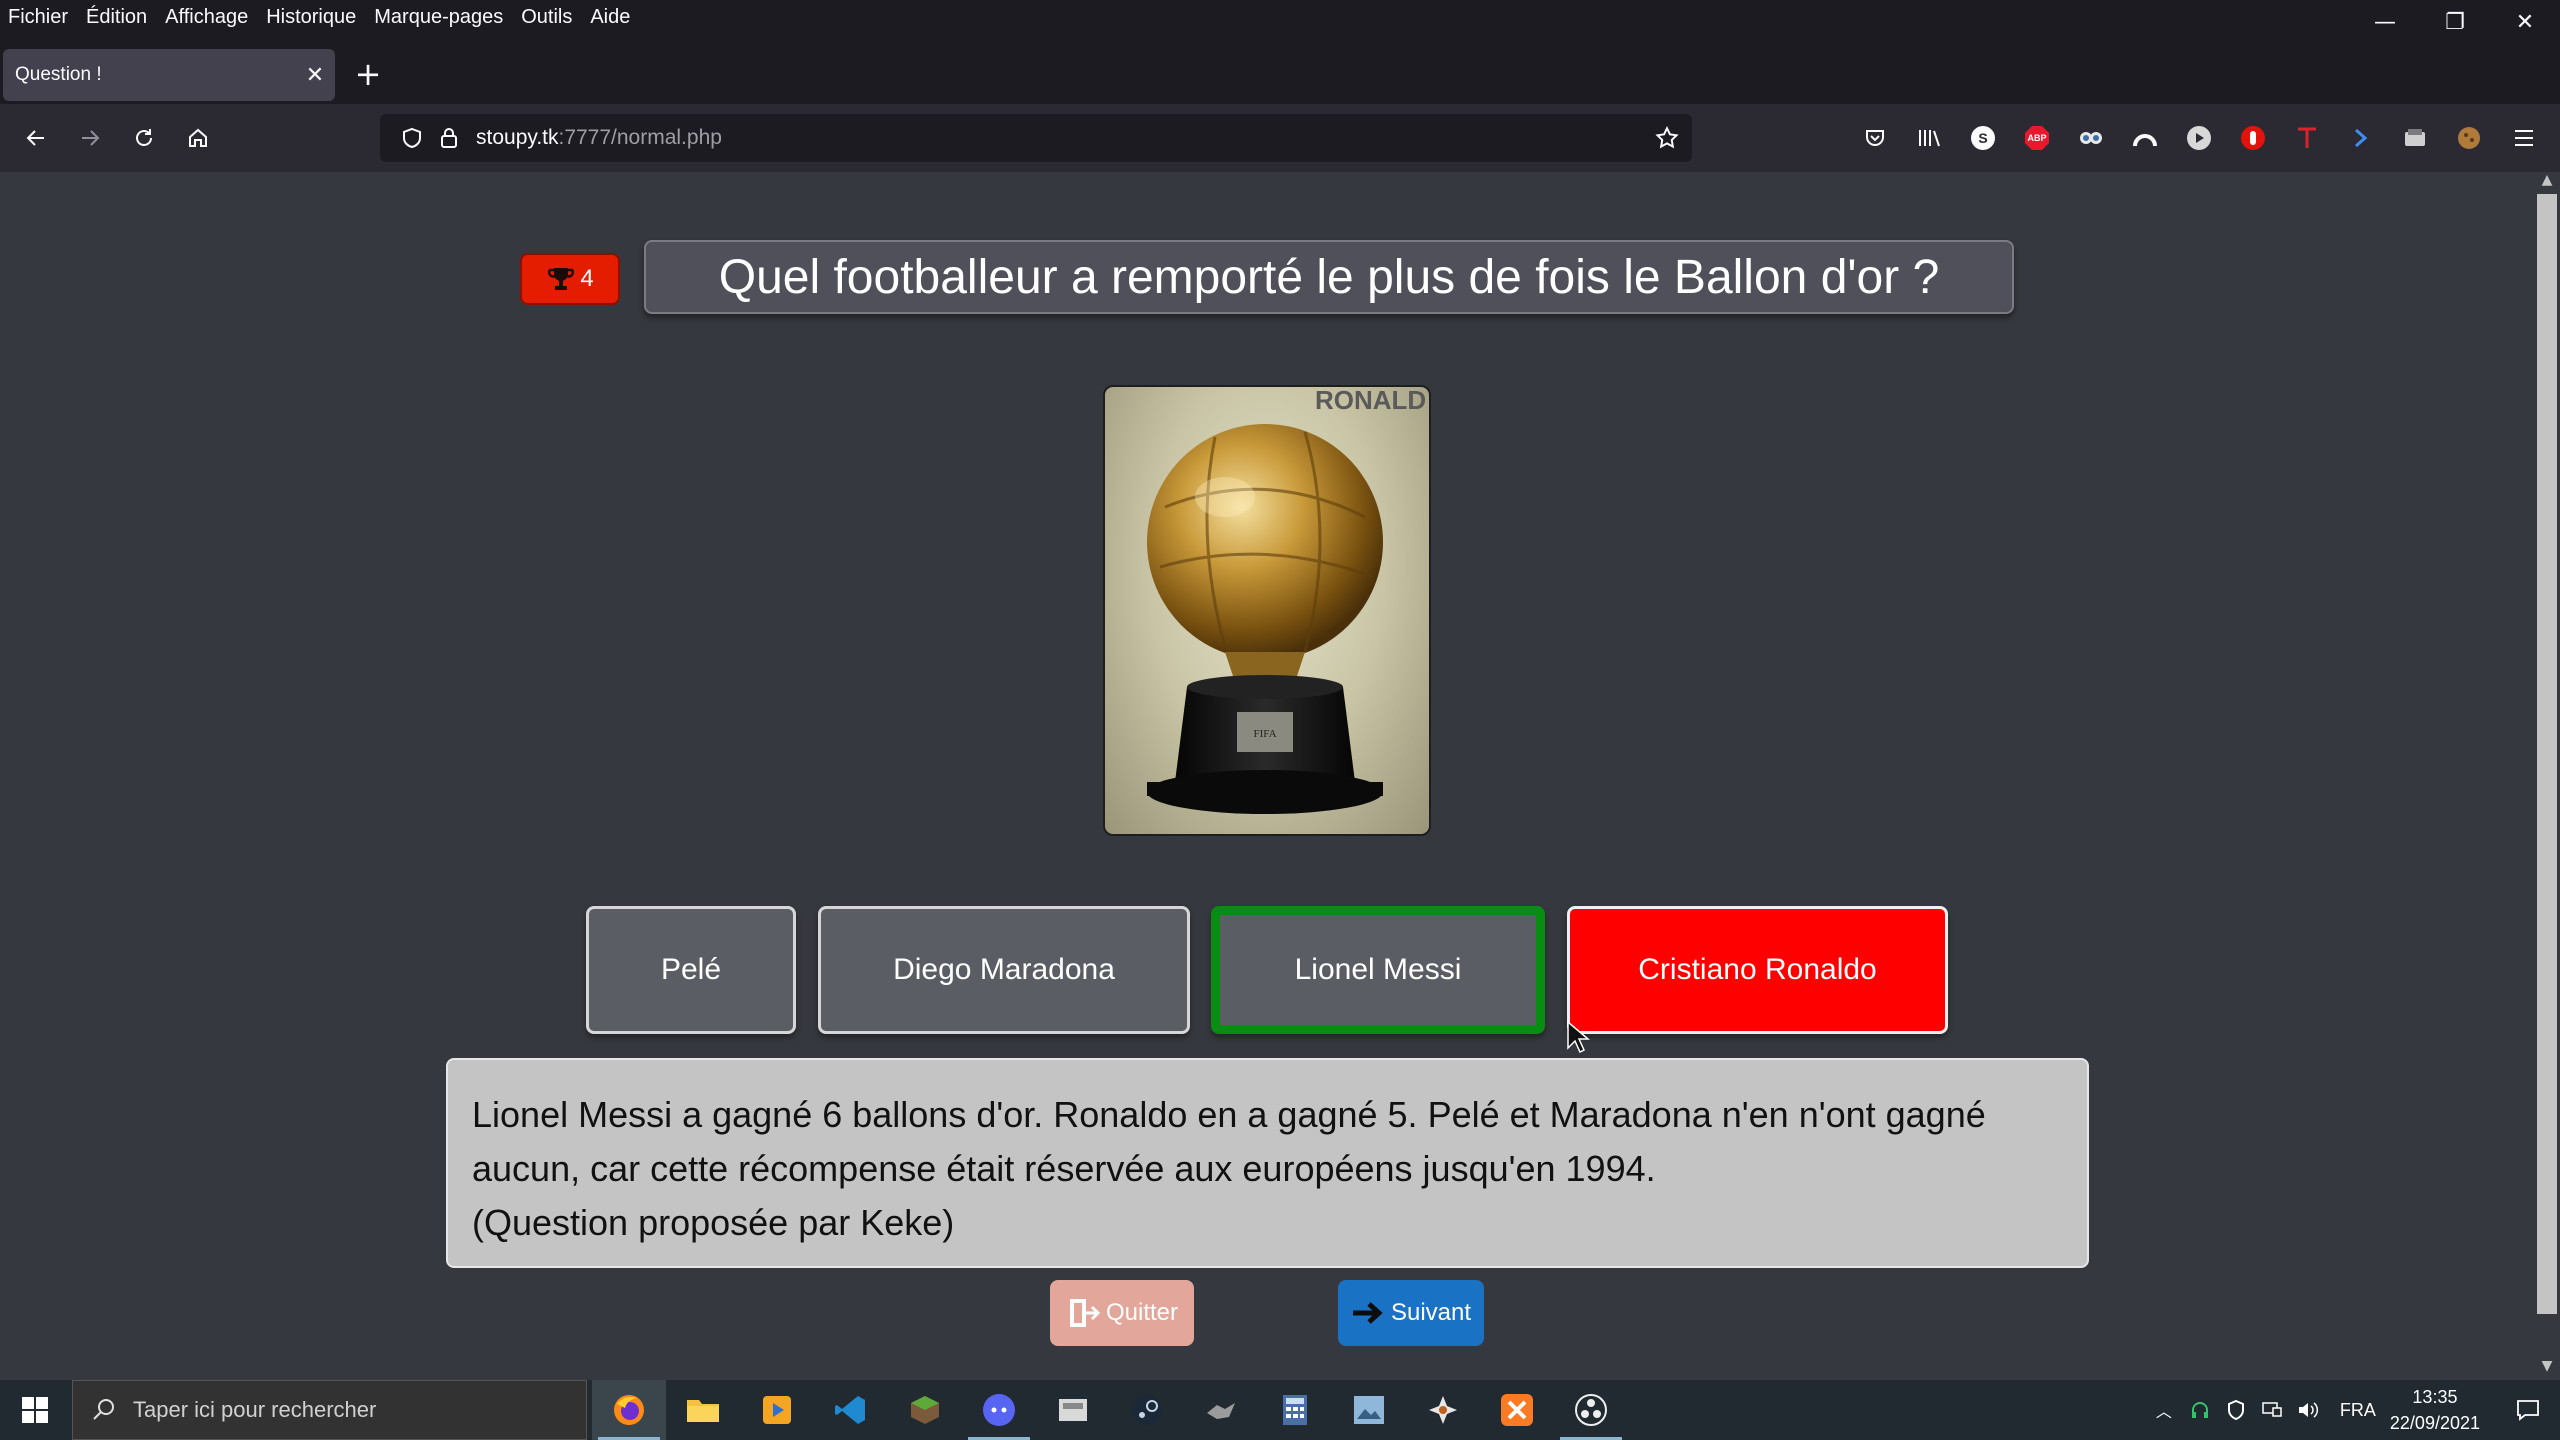 The image size is (2560, 1440). I want to click on notifications-button, so click(2528, 1410).